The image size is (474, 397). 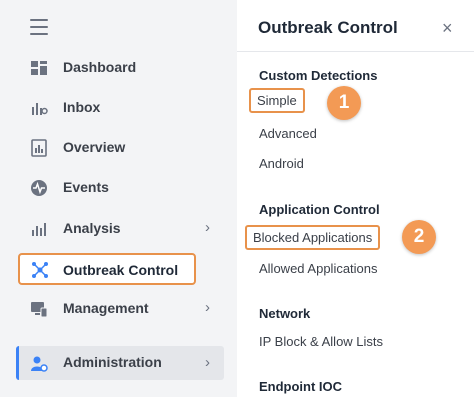 What do you see at coordinates (285, 313) in the screenshot?
I see `section-heading-network: Network` at bounding box center [285, 313].